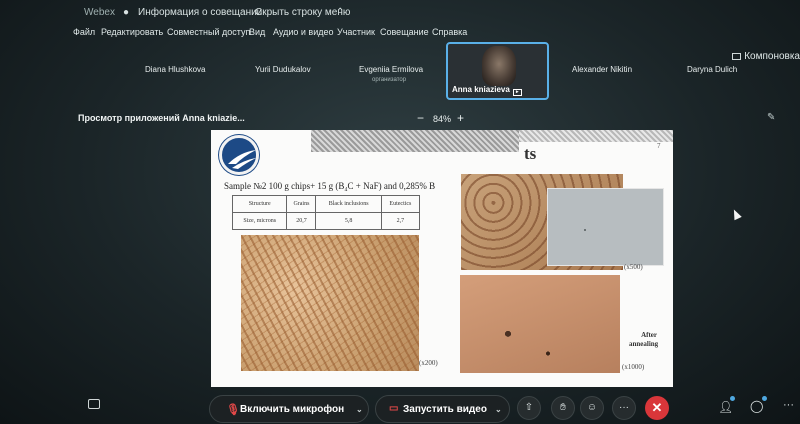 The height and width of the screenshot is (424, 800). Describe the element at coordinates (712, 69) in the screenshot. I see `participant-name: Daryna Dulich` at that location.